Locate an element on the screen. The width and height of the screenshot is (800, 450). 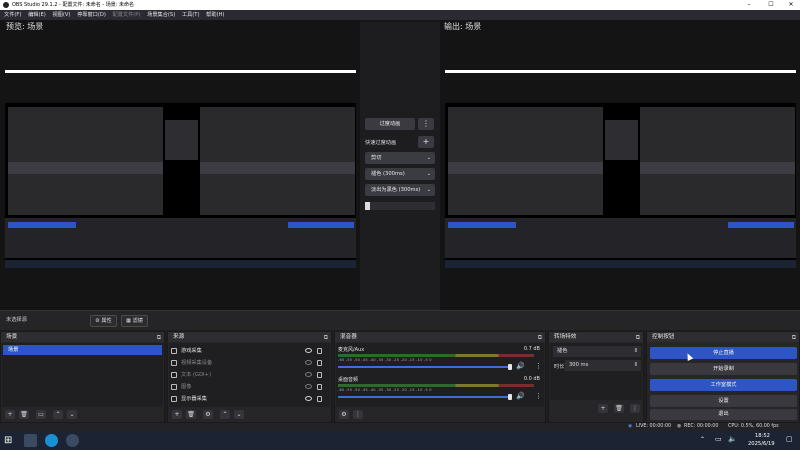
menu-help: 帮助(H) is located at coordinates (215, 15).